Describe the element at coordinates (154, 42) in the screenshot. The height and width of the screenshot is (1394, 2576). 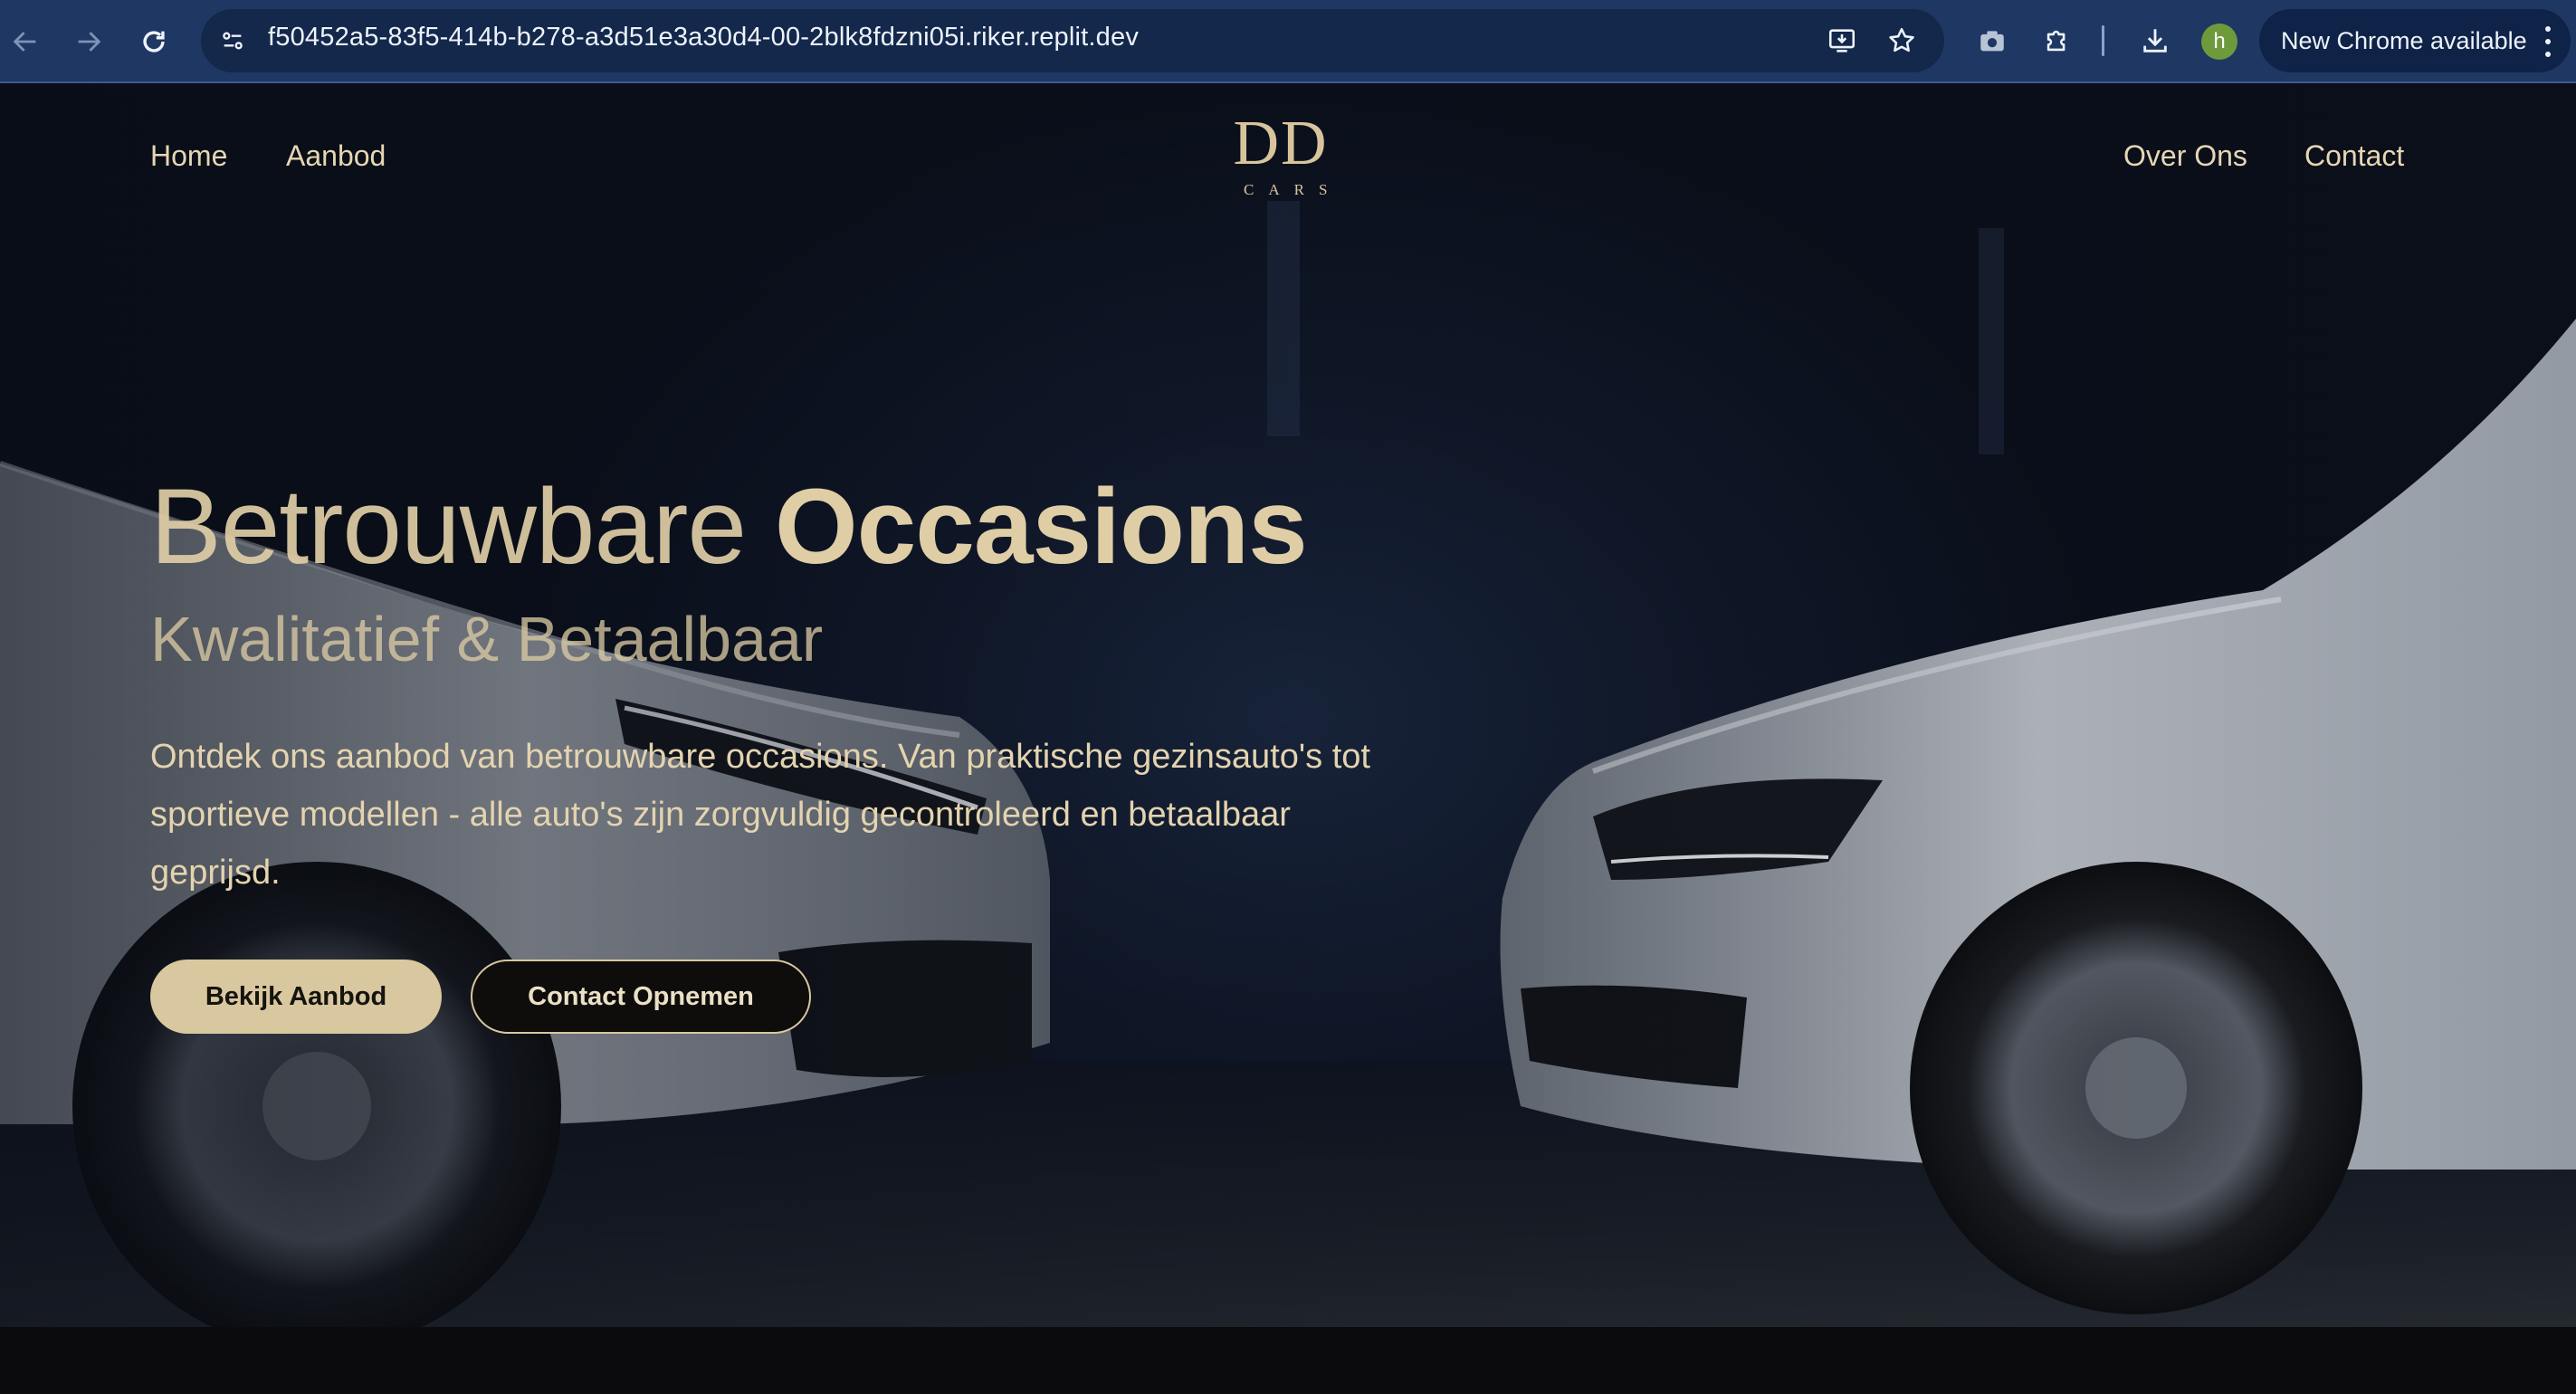
I see `reload-icon` at that location.